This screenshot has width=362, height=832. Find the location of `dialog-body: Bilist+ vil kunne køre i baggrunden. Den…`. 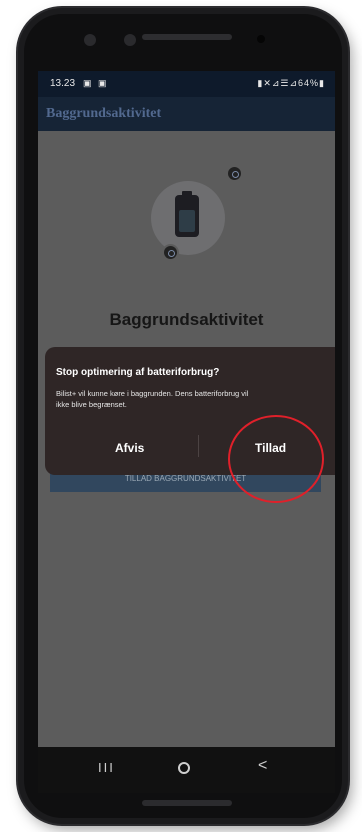

dialog-body: Bilist+ vil kunne køre i baggrunden. Den… is located at coordinates (152, 399).